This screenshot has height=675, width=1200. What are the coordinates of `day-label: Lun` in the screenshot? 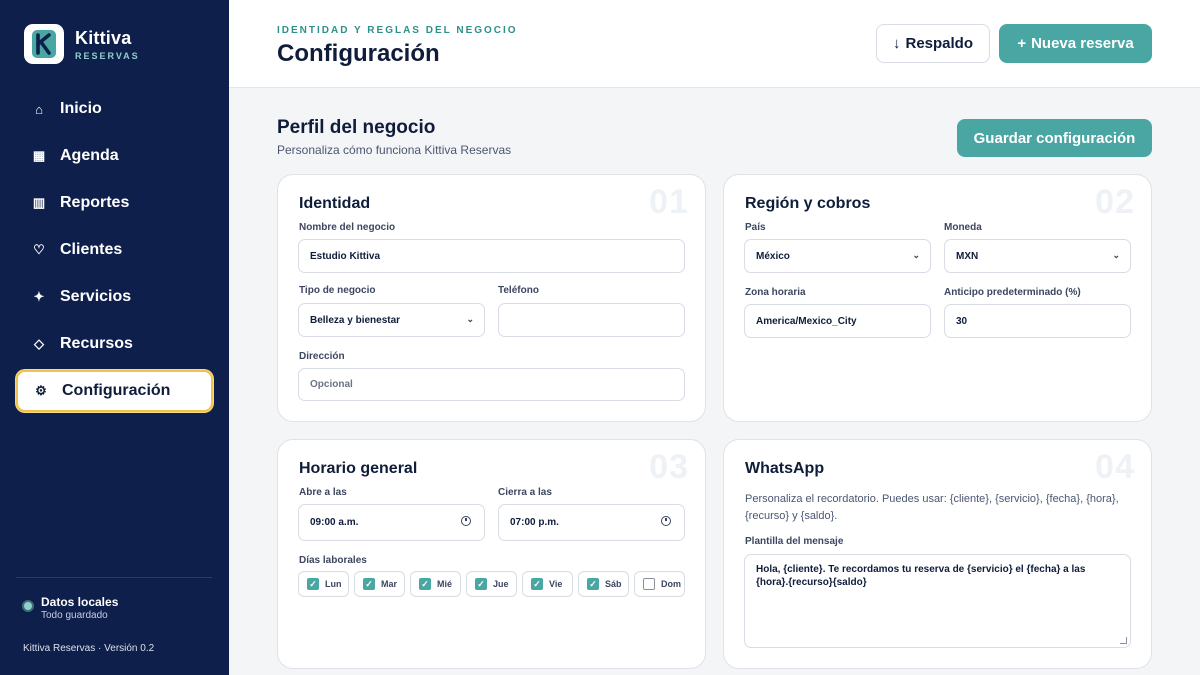 It's located at (333, 584).